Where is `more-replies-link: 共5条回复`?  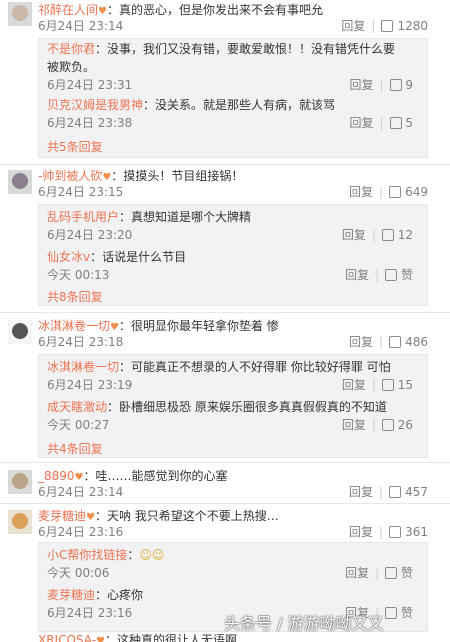
more-replies-link: 共5条回复 is located at coordinates (75, 147).